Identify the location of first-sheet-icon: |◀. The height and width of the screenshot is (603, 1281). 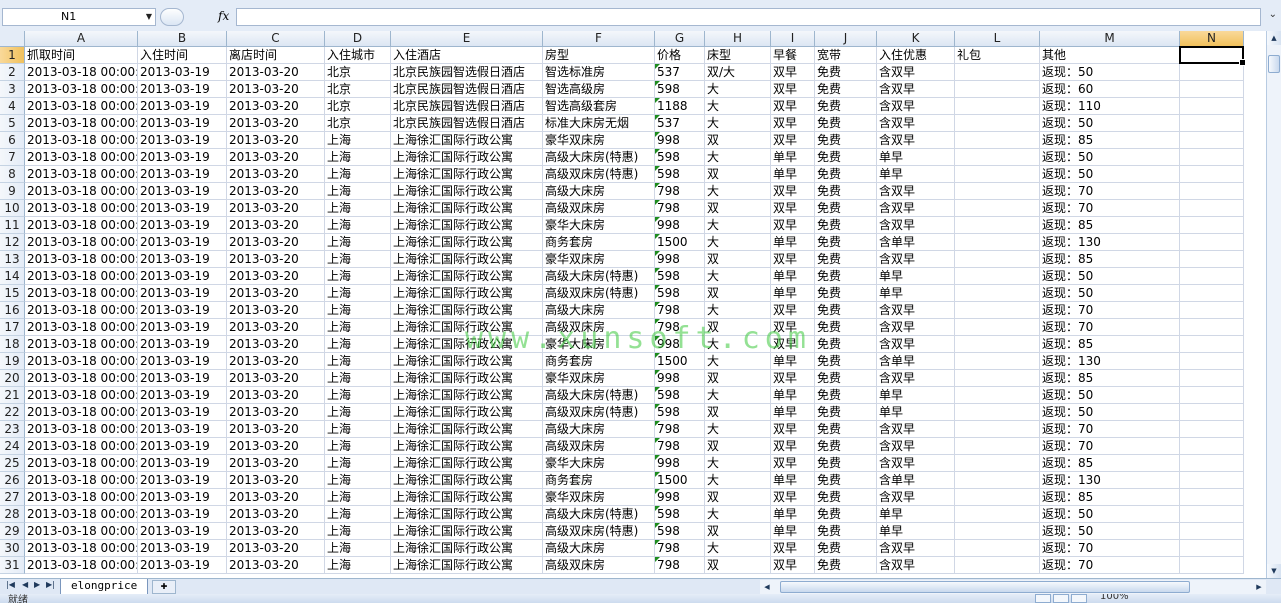
(10, 584).